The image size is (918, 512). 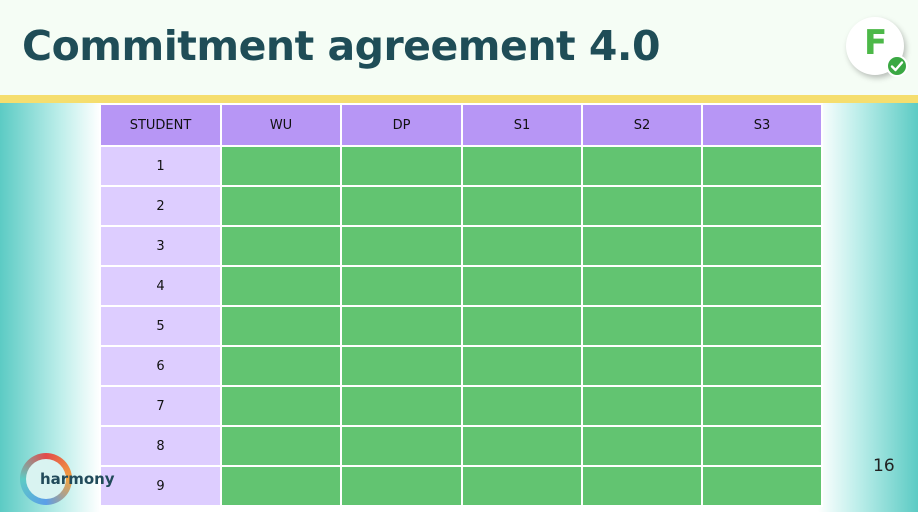 I want to click on table-row: 7, so click(x=461, y=406).